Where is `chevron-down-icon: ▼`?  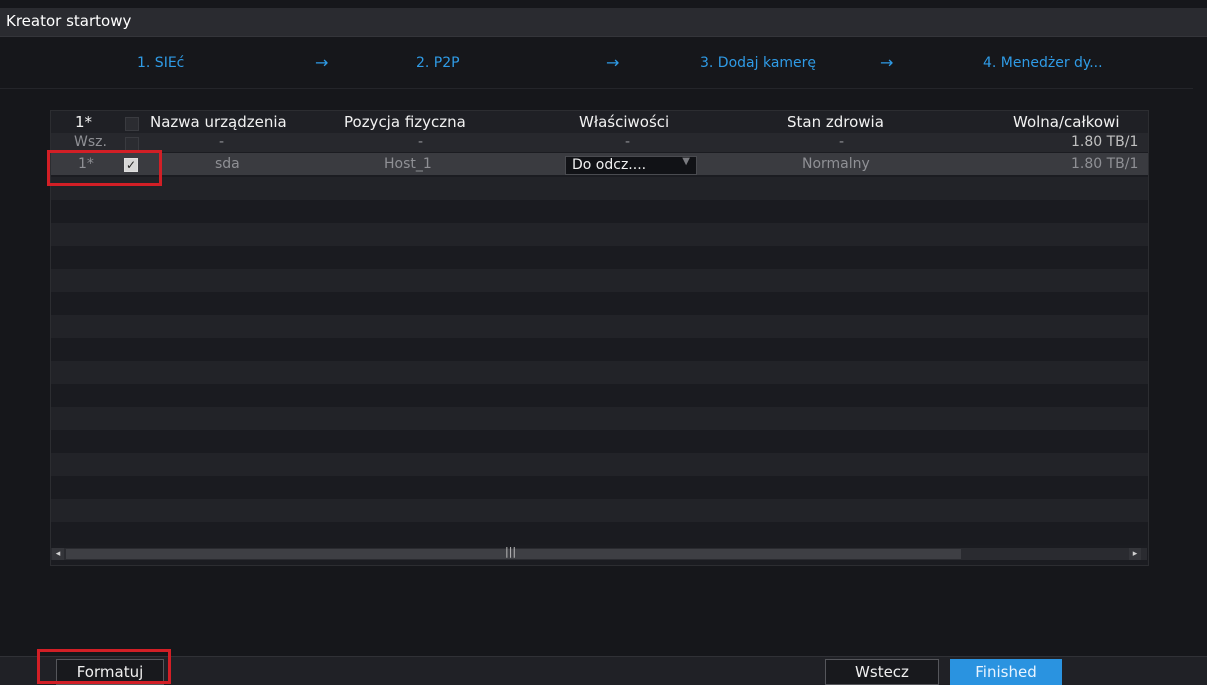 chevron-down-icon: ▼ is located at coordinates (686, 161).